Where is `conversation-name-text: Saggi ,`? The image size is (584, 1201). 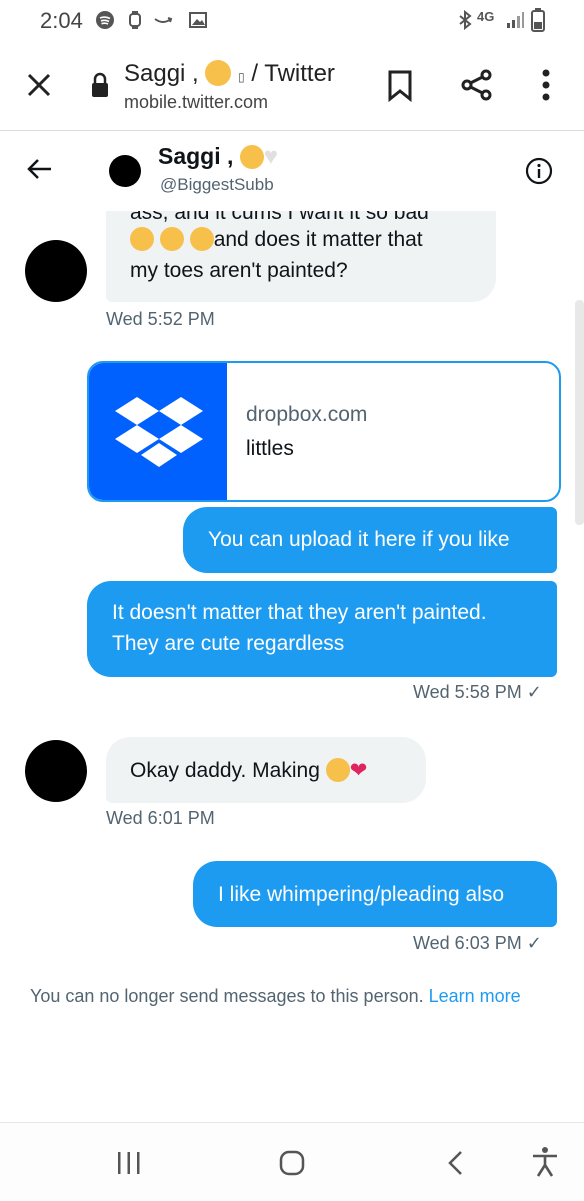 conversation-name-text: Saggi , is located at coordinates (196, 156).